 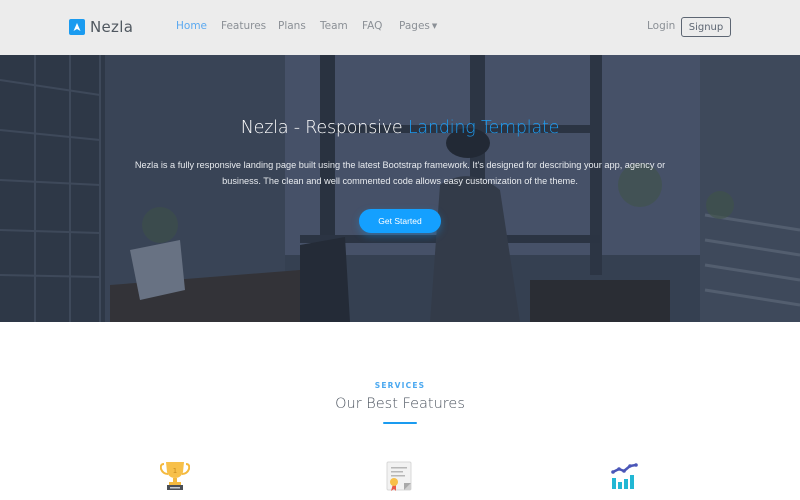 I want to click on hero-title-main: Nezla - Responsive, so click(x=324, y=128).